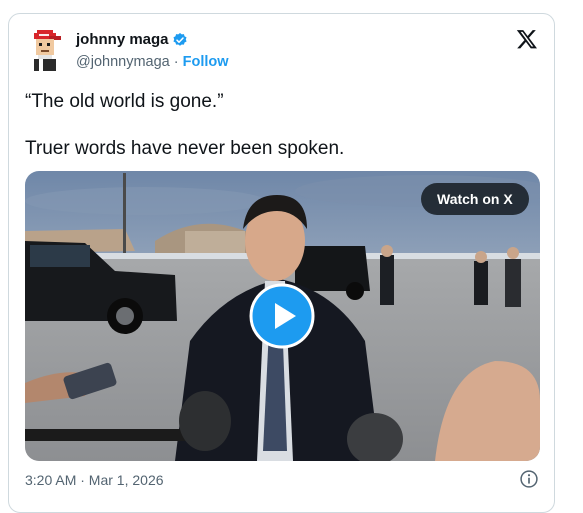  What do you see at coordinates (527, 39) in the screenshot?
I see `x-logo-icon` at bounding box center [527, 39].